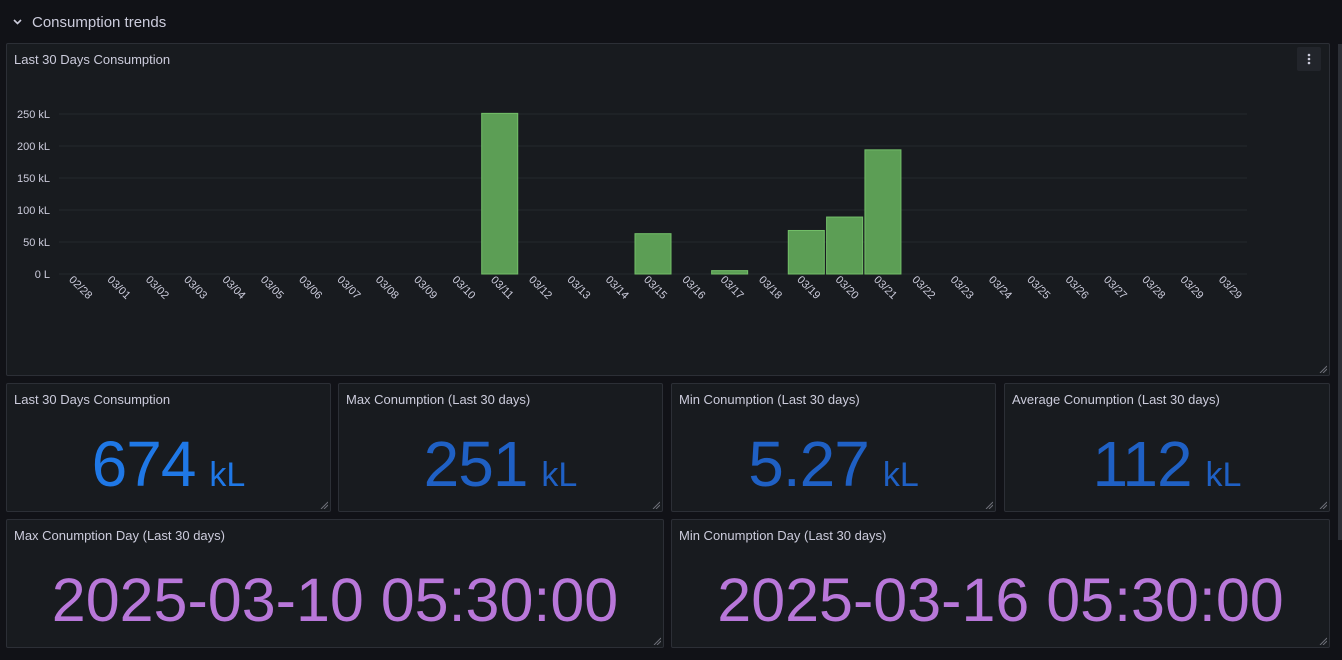  What do you see at coordinates (655, 288) in the screenshot?
I see `x-tick-label: 03/15` at bounding box center [655, 288].